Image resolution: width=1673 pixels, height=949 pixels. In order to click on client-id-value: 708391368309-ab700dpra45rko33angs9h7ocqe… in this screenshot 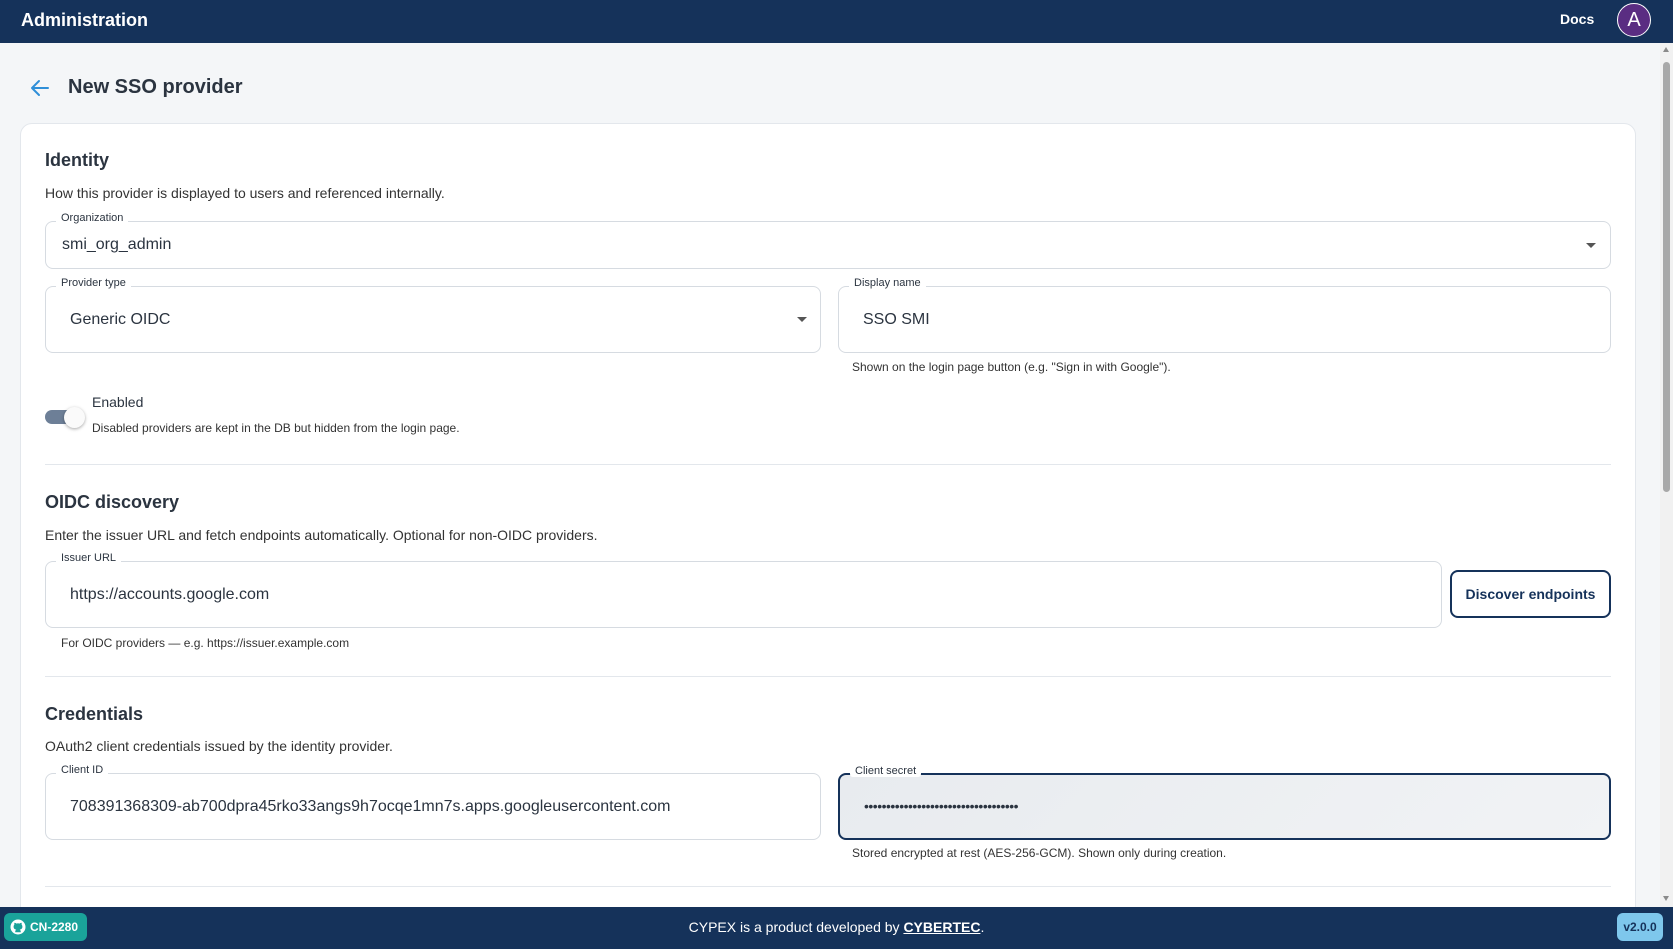, I will do `click(370, 806)`.